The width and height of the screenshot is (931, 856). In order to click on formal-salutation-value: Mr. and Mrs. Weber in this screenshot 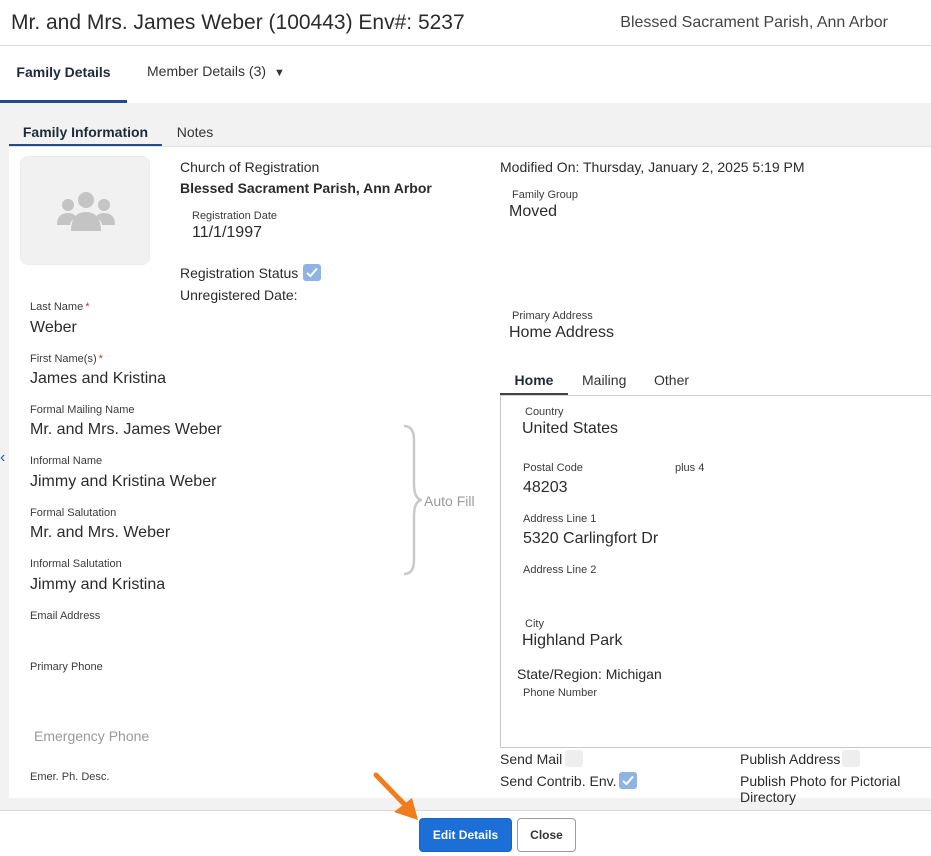, I will do `click(100, 532)`.